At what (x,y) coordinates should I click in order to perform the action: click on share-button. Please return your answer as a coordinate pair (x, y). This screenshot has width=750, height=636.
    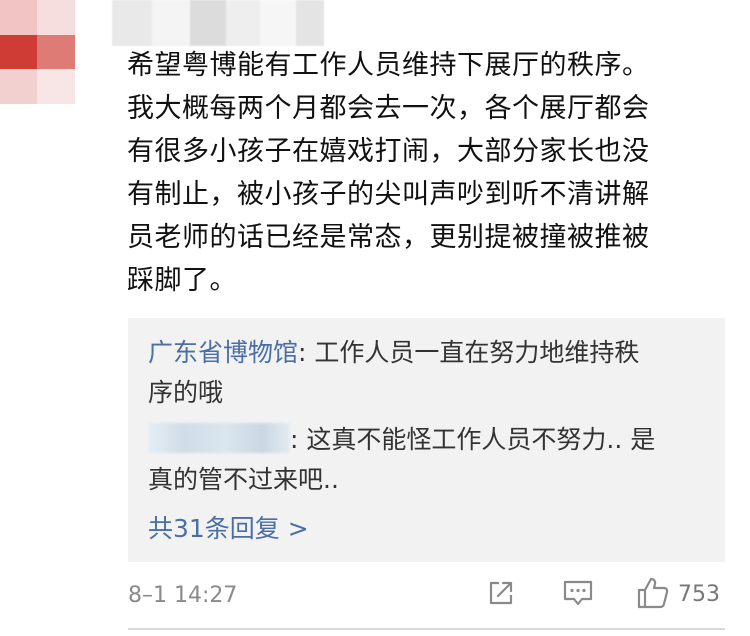
    Looking at the image, I should click on (501, 595).